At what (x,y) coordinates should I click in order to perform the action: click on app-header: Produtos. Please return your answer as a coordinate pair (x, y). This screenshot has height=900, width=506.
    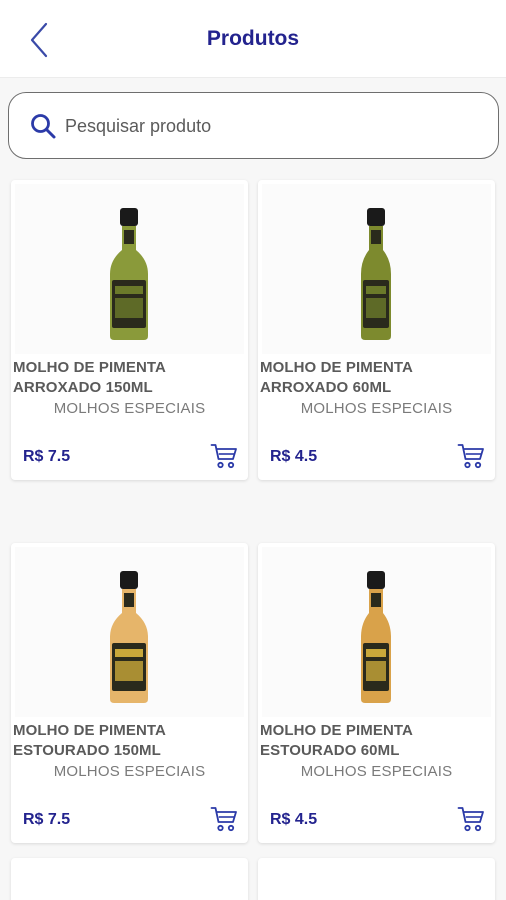
    Looking at the image, I should click on (253, 39).